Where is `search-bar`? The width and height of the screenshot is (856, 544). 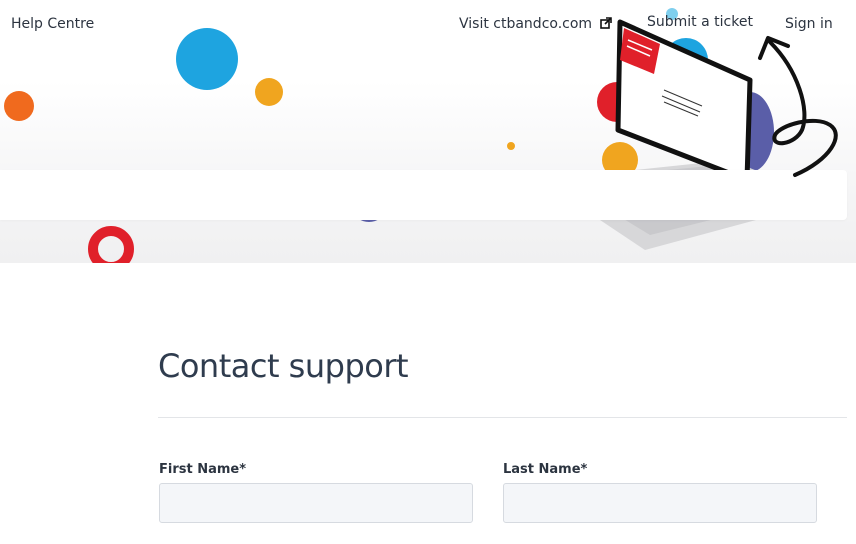 search-bar is located at coordinates (423, 195).